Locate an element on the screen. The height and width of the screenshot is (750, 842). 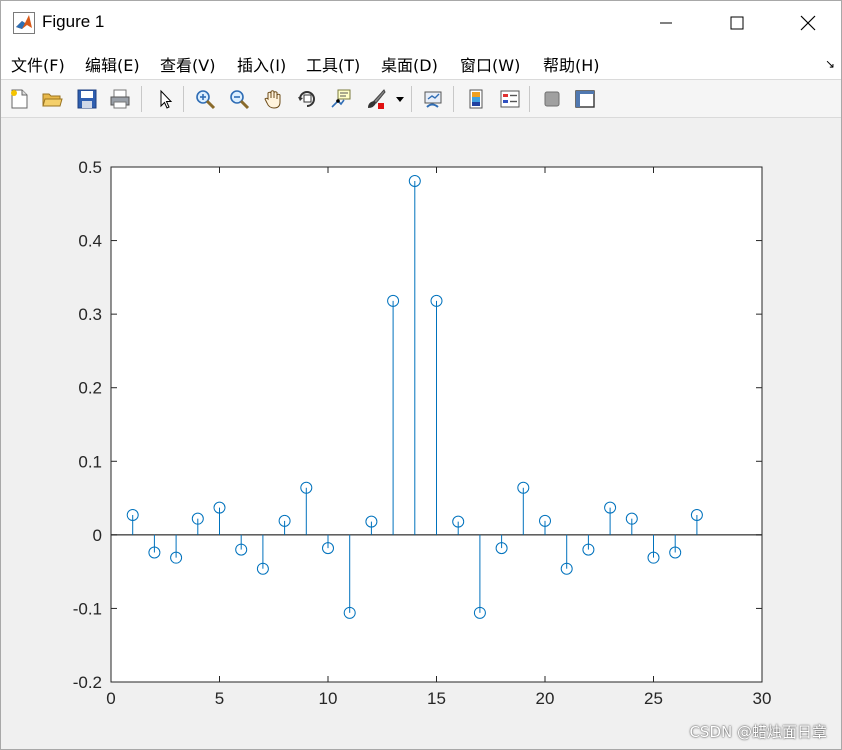
menu-window: 窗口(W) is located at coordinates (490, 64).